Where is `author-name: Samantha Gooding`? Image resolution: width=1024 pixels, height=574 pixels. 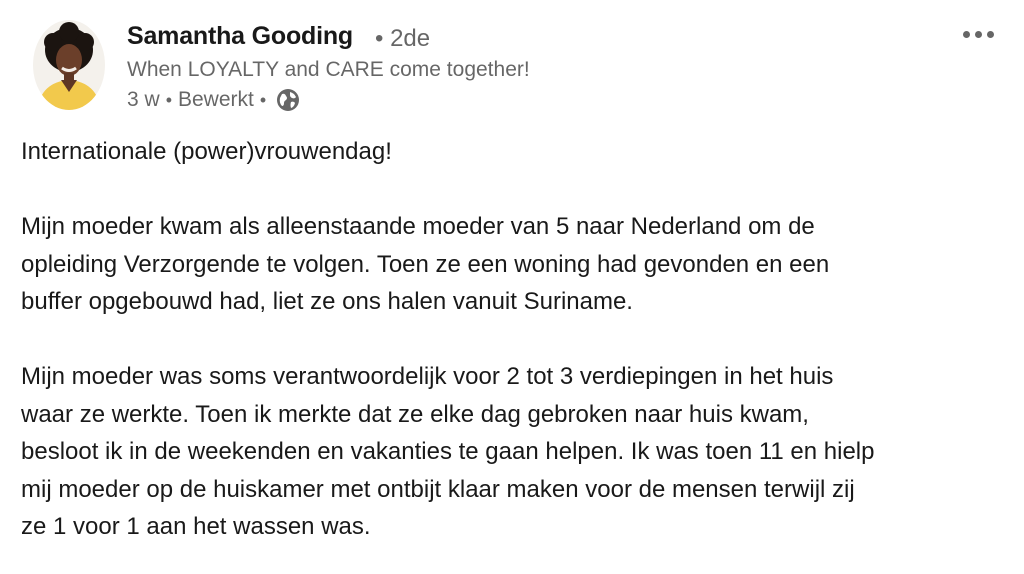 author-name: Samantha Gooding is located at coordinates (240, 36).